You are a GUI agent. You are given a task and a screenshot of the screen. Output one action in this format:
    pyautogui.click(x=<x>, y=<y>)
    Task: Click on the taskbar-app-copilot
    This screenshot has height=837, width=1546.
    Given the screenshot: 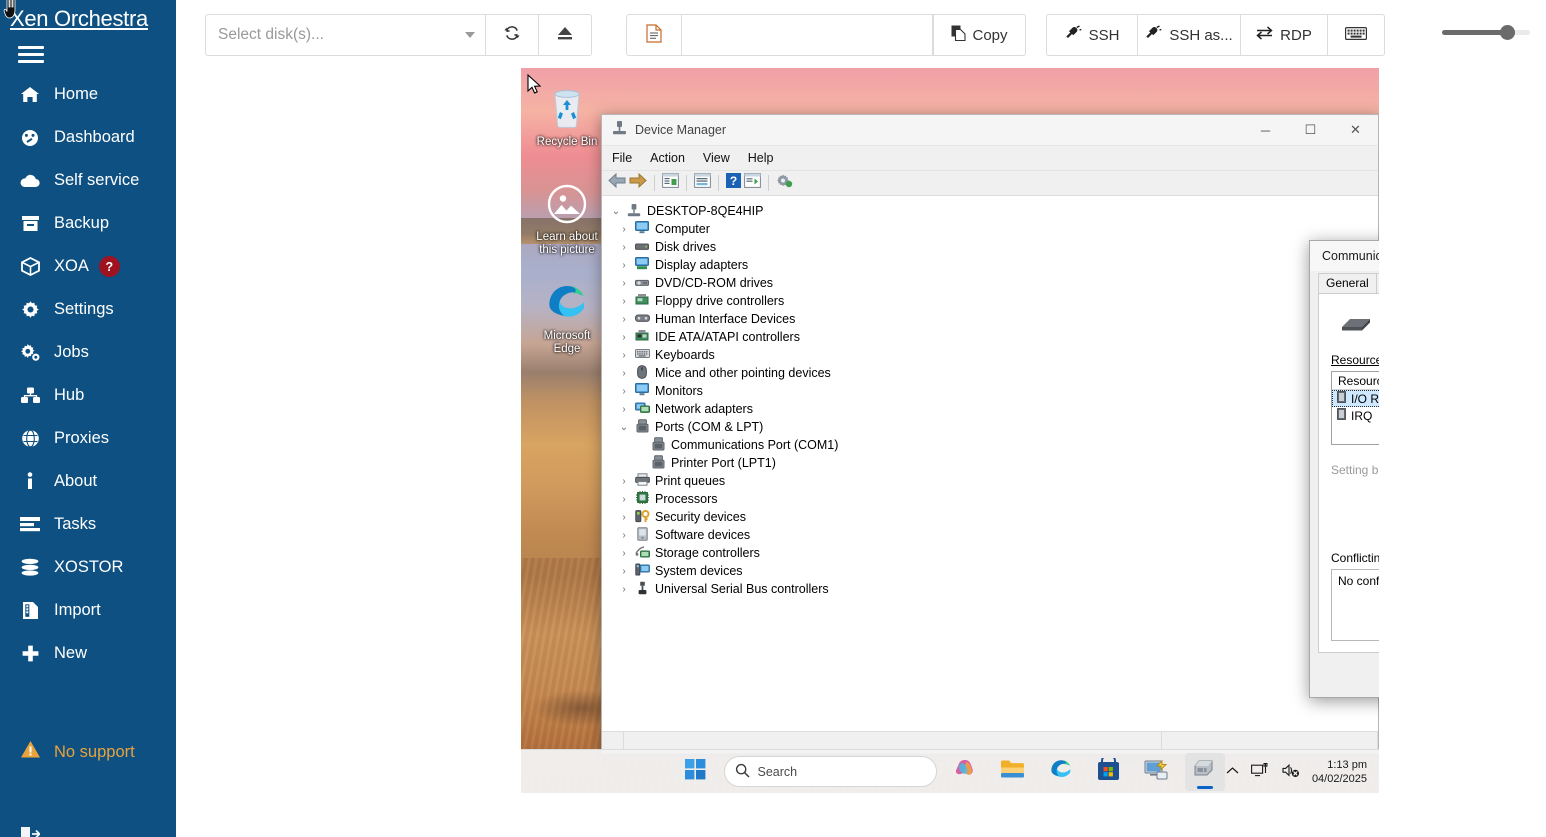 What is the action you would take?
    pyautogui.click(x=965, y=772)
    